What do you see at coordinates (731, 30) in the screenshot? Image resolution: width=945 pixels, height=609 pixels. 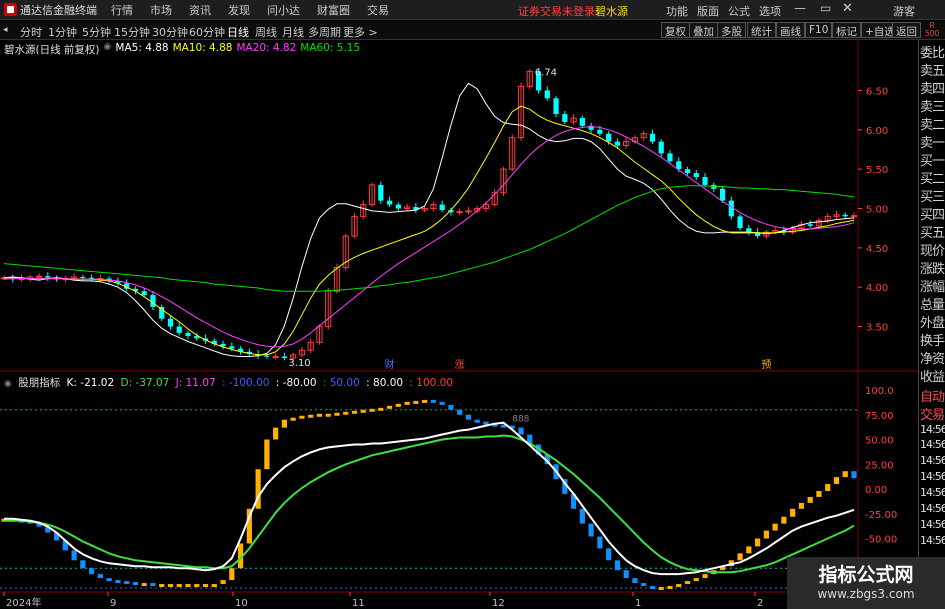 I see `multi-stock-button: 多股` at bounding box center [731, 30].